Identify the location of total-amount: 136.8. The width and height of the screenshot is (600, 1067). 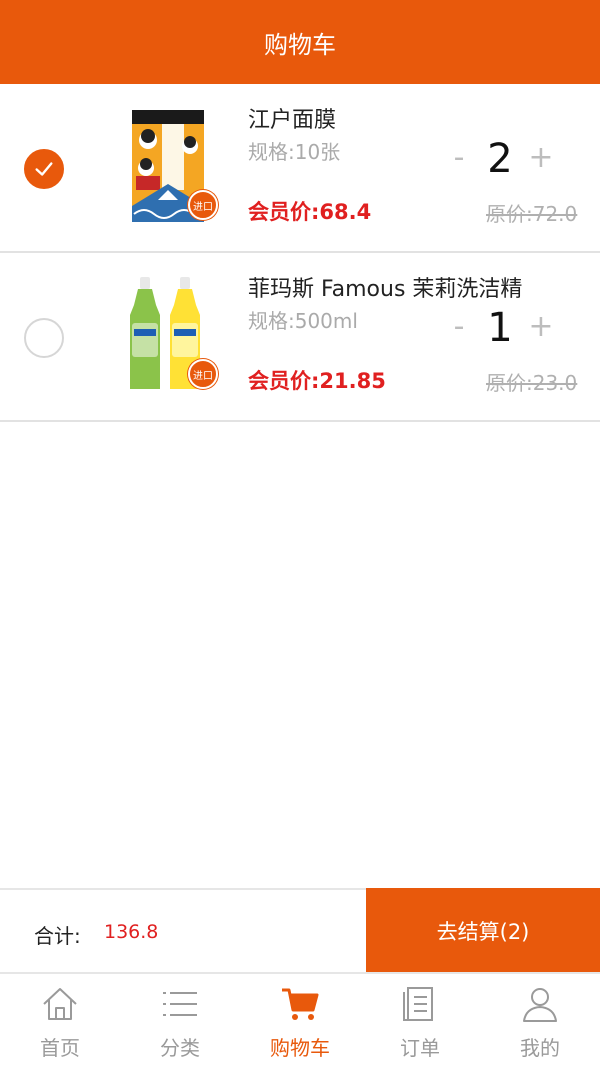
(131, 932).